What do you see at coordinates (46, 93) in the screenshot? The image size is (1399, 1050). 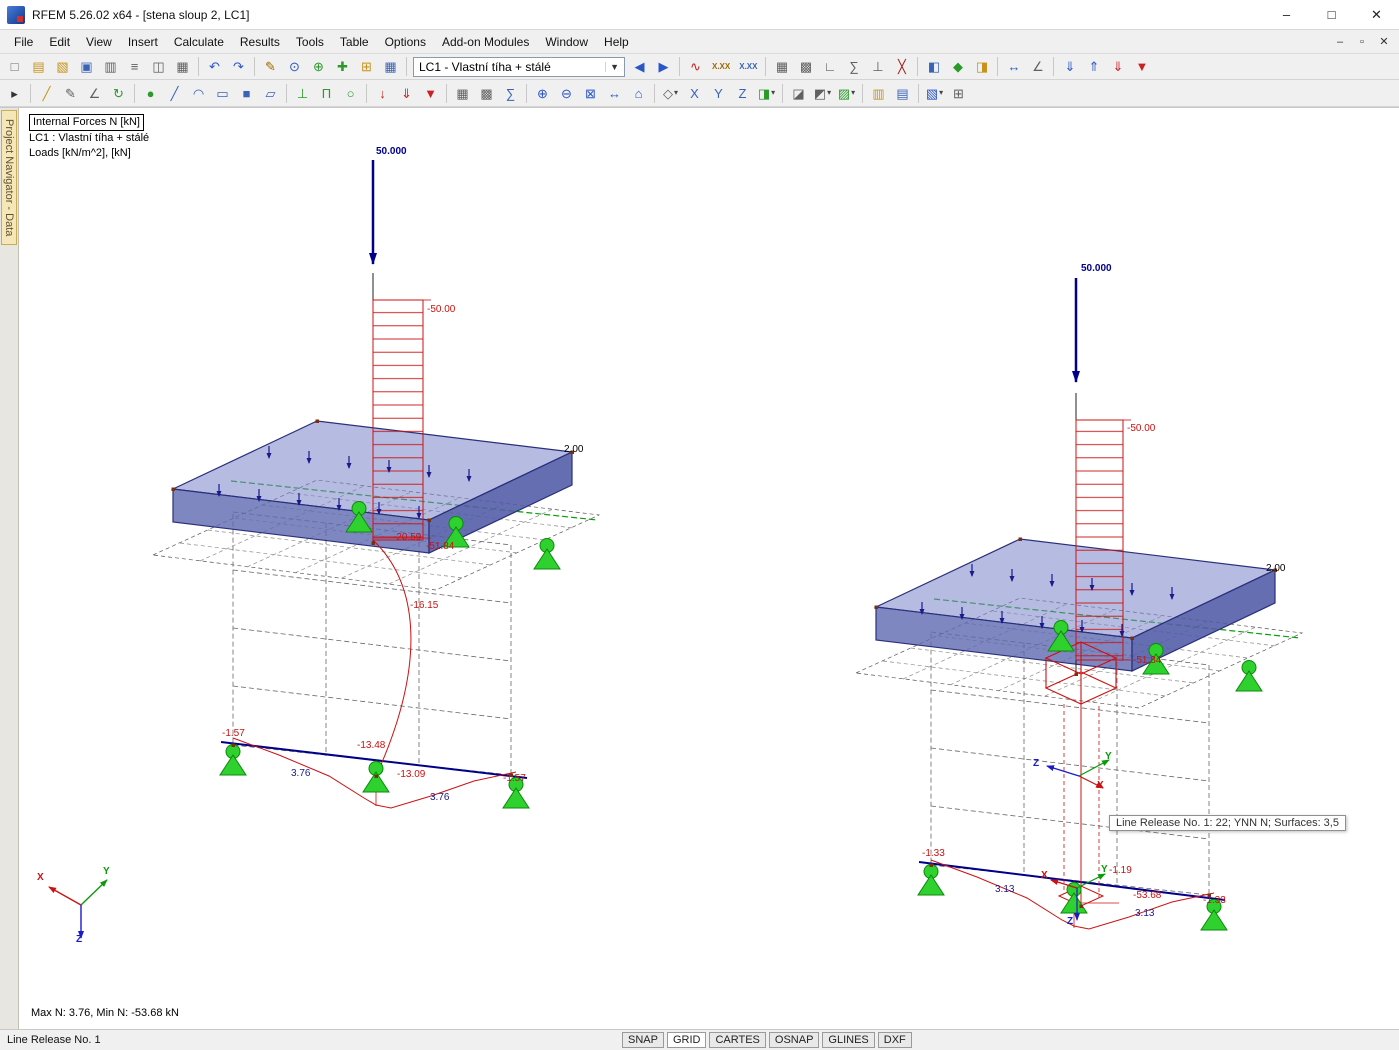 I see `guideline-icon: ╱` at bounding box center [46, 93].